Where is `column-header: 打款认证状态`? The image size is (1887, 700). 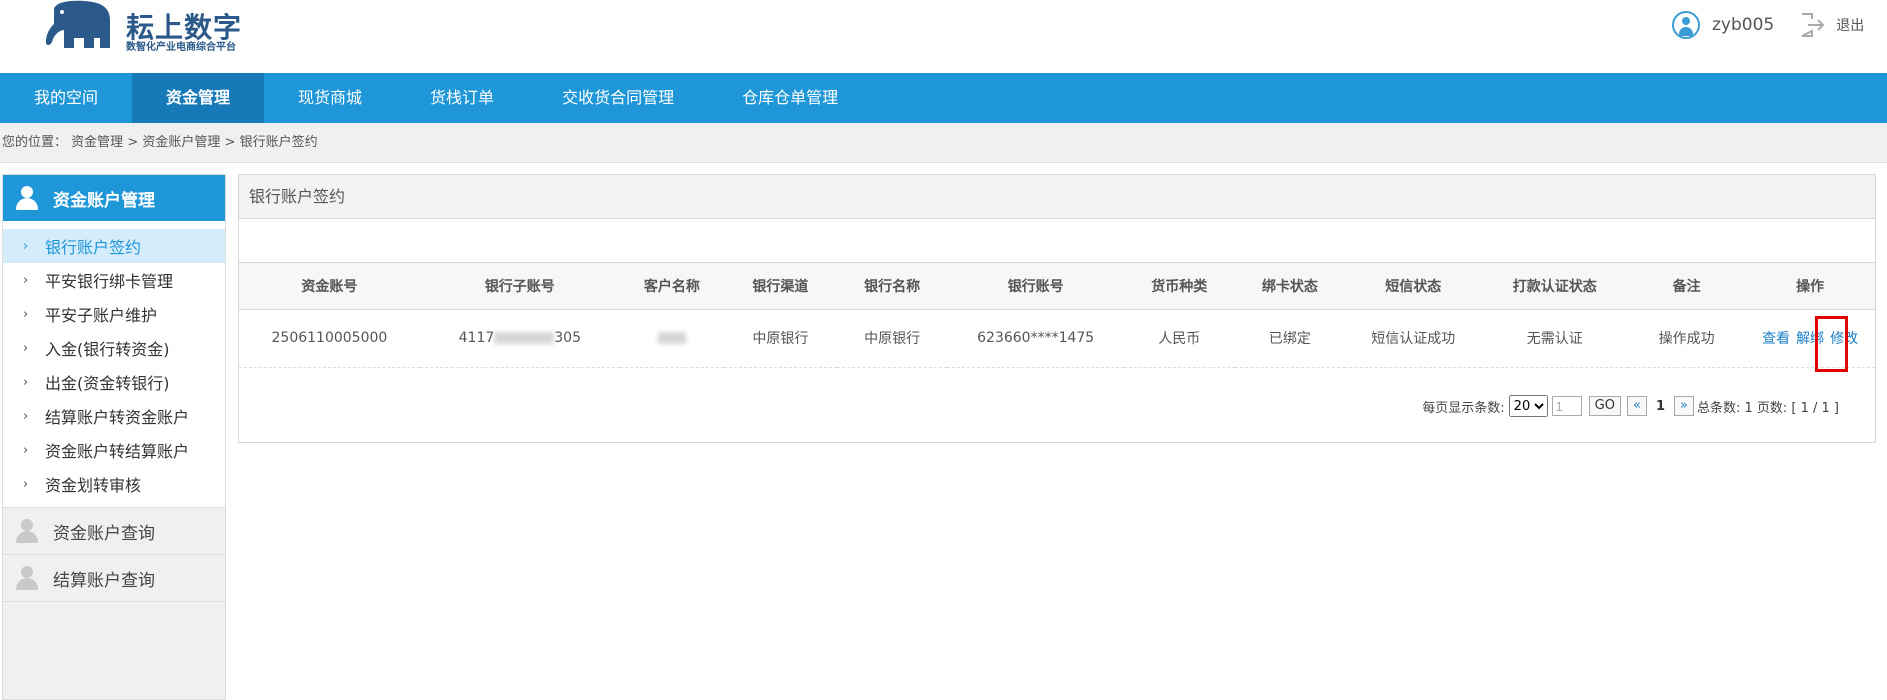 column-header: 打款认证状态 is located at coordinates (1555, 286).